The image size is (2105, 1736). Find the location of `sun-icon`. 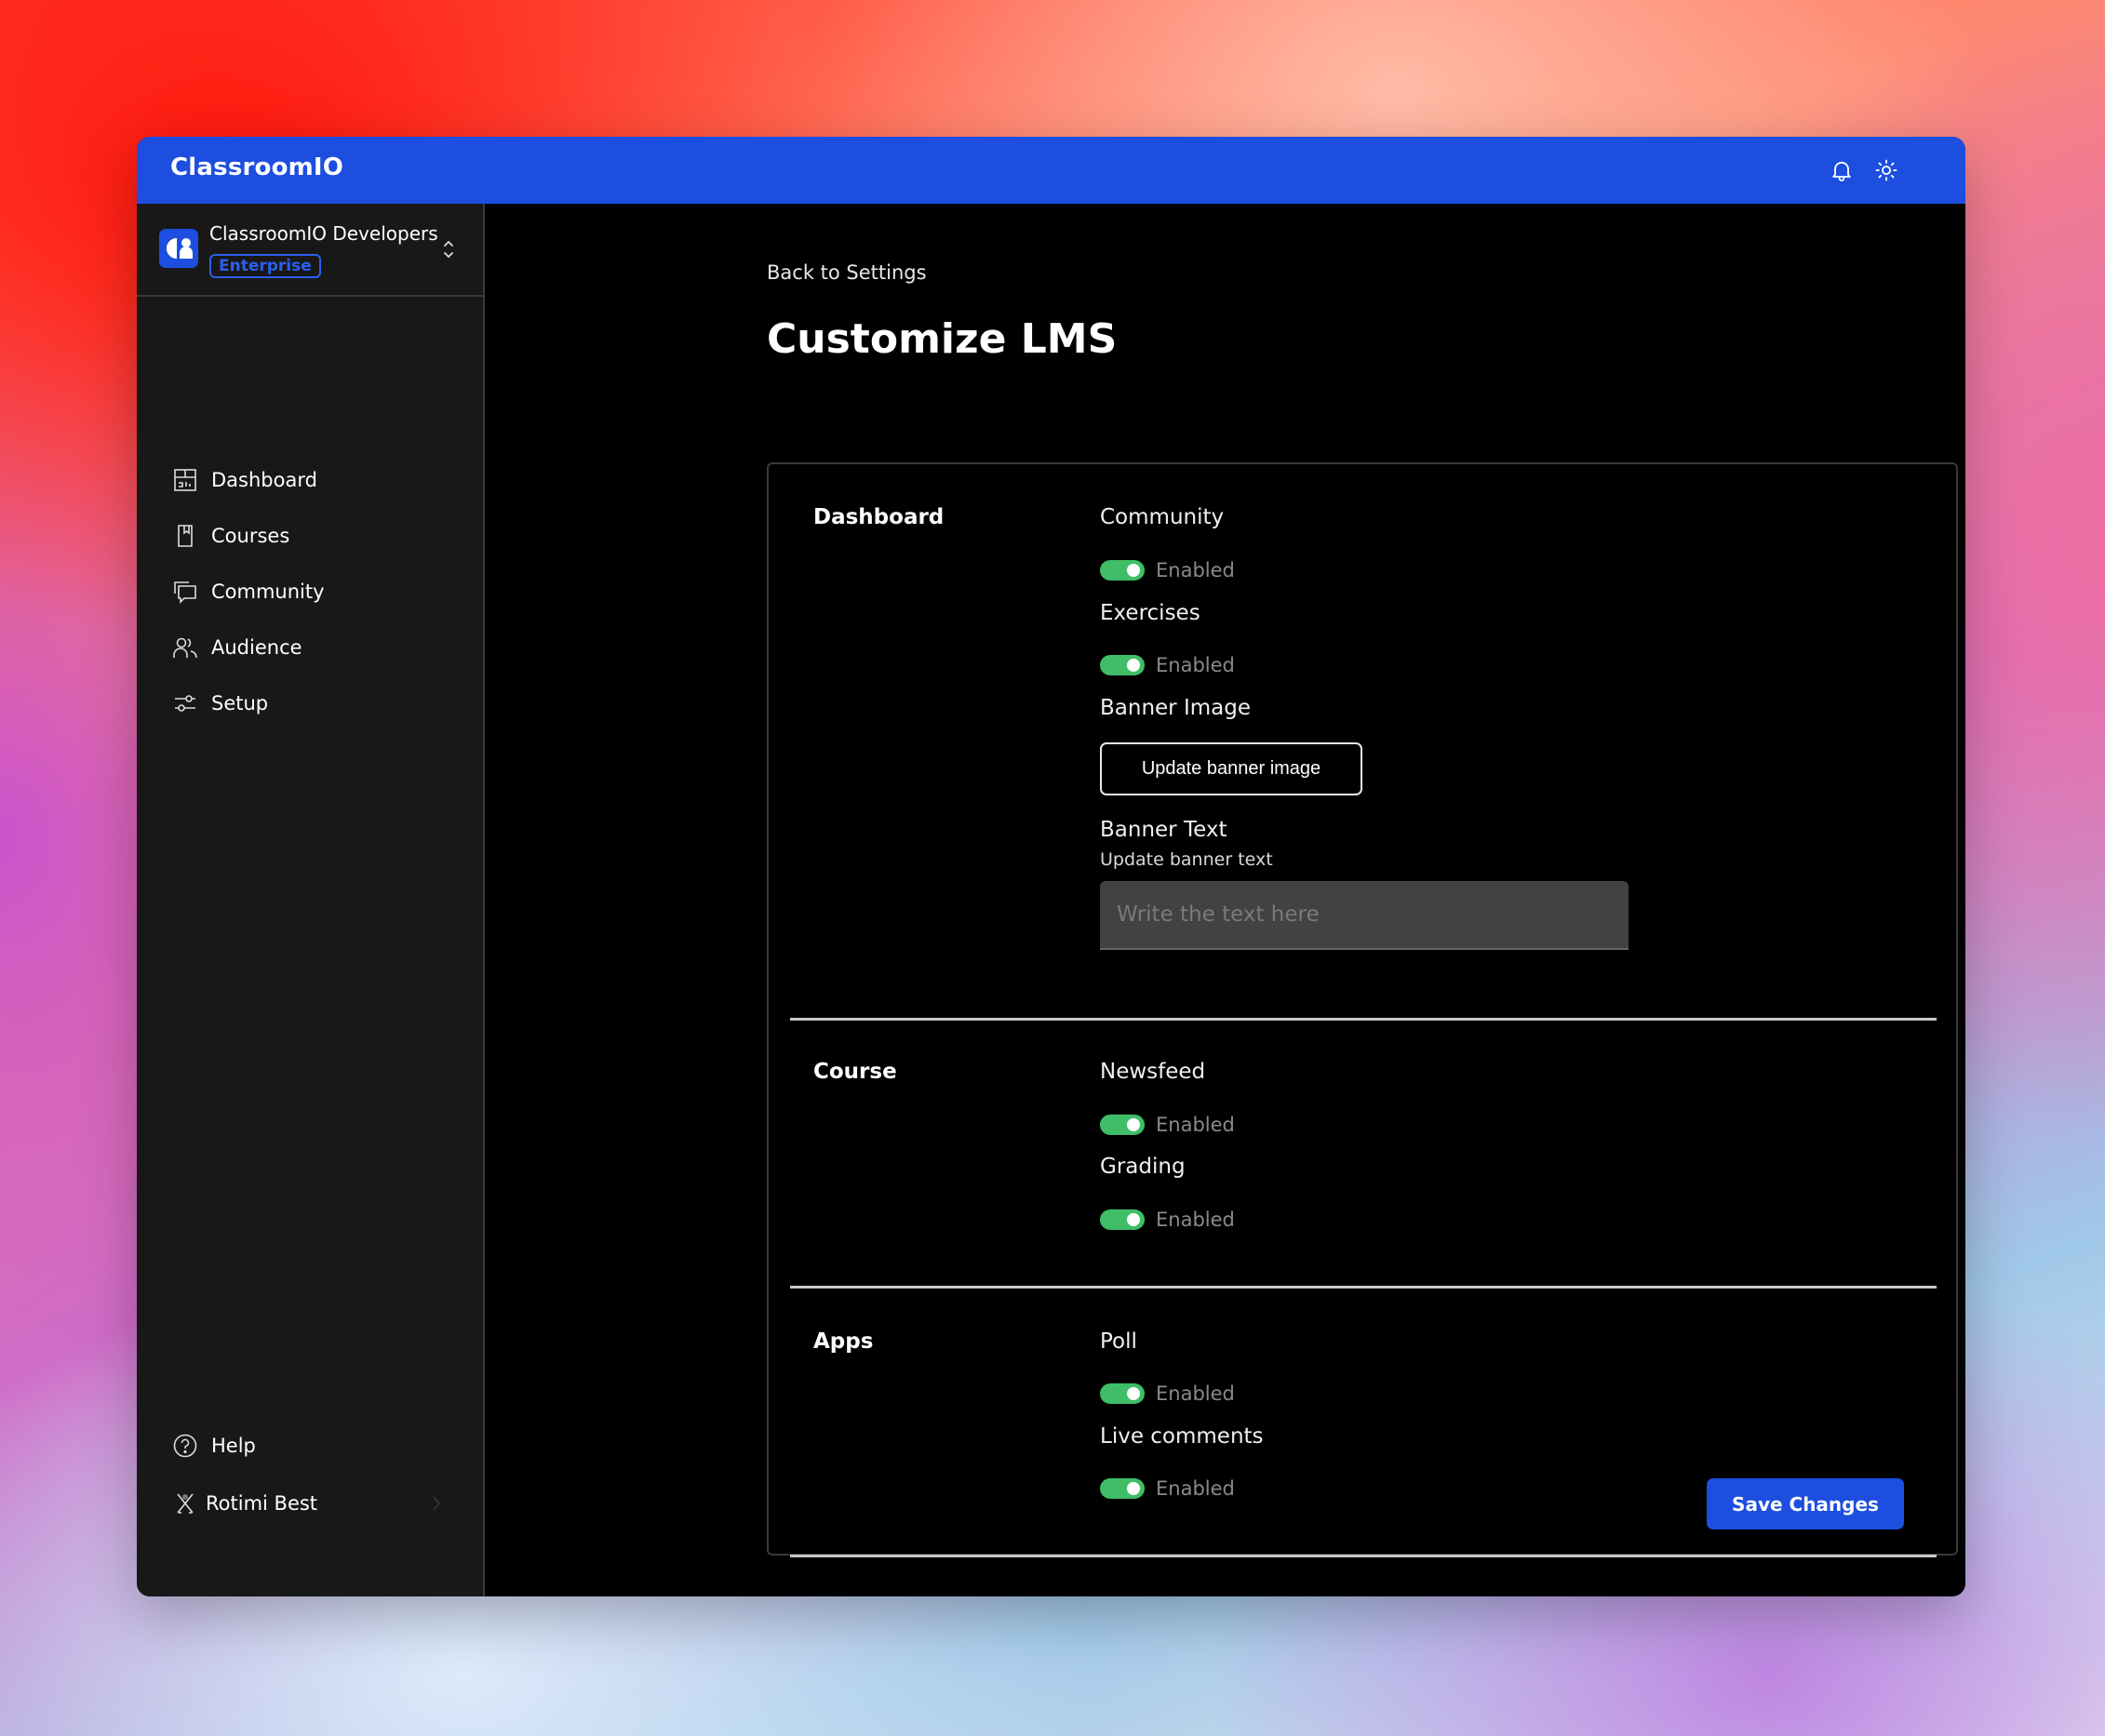

sun-icon is located at coordinates (1886, 170).